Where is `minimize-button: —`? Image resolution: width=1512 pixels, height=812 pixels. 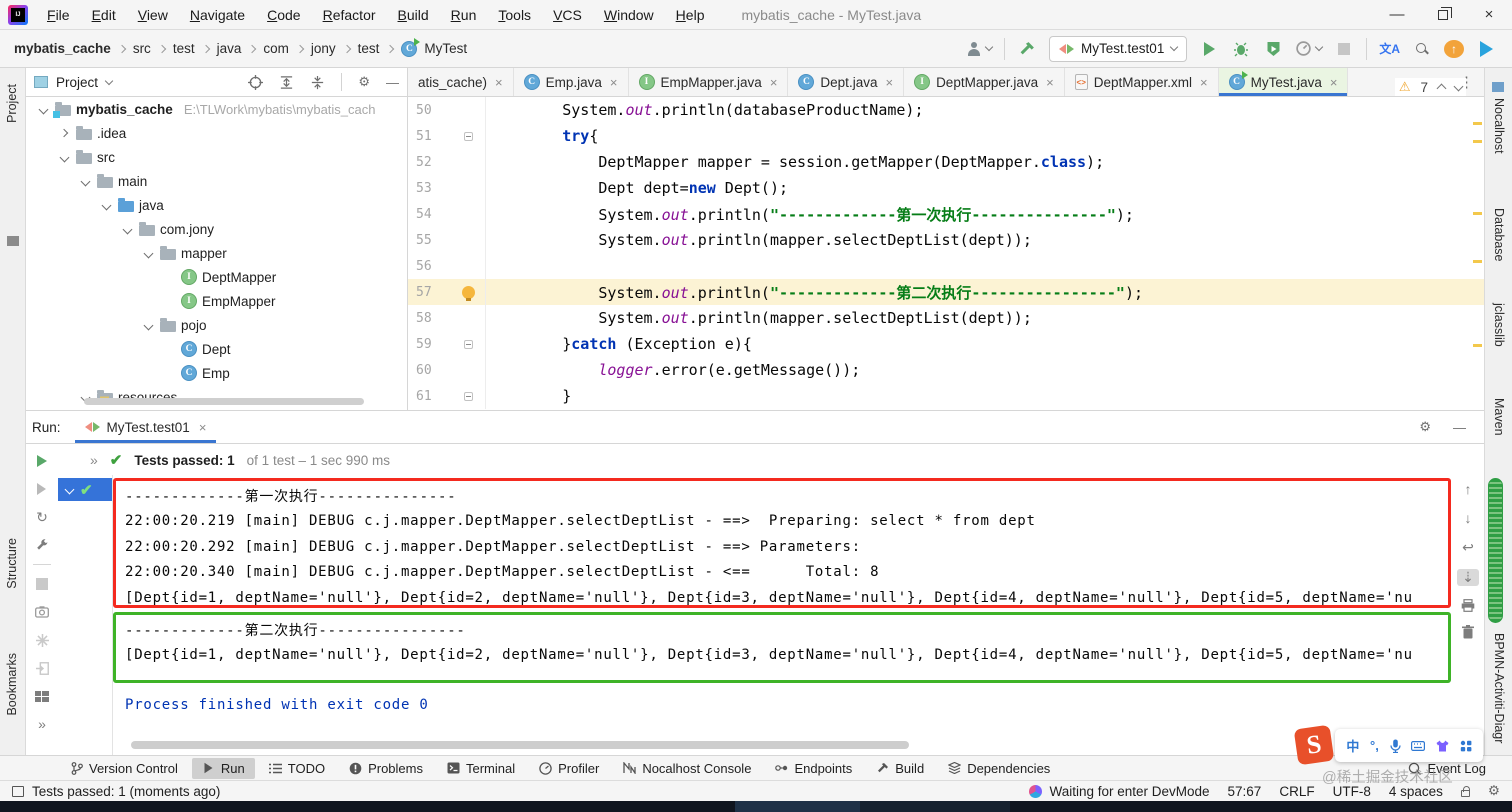 minimize-button: — is located at coordinates (1397, 14).